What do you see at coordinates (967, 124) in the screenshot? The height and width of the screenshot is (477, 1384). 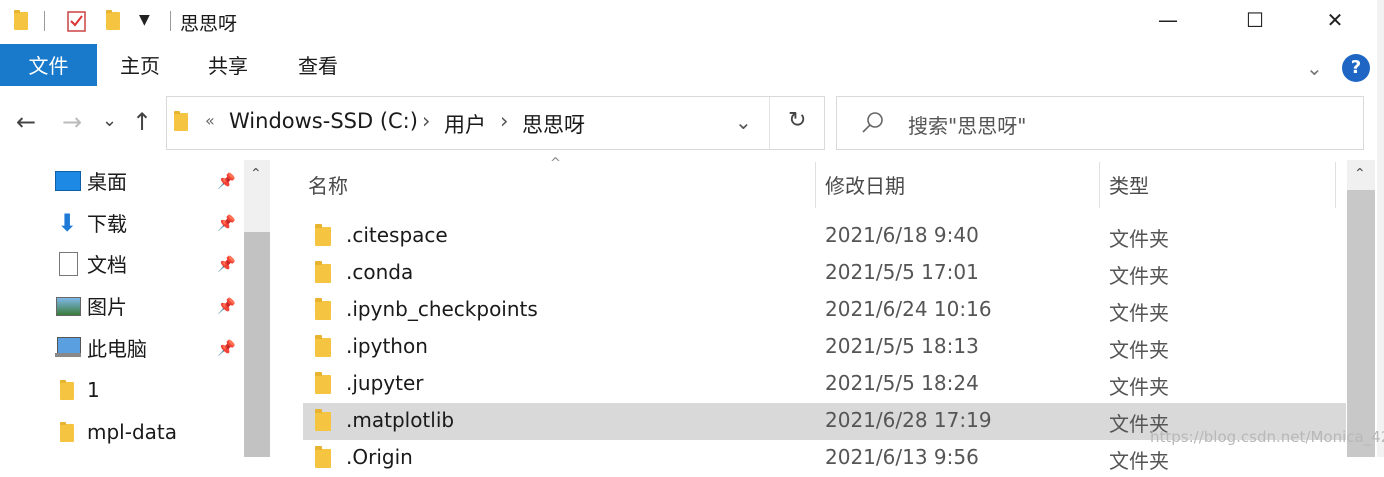 I see `search-input: 搜索"思思呀"` at bounding box center [967, 124].